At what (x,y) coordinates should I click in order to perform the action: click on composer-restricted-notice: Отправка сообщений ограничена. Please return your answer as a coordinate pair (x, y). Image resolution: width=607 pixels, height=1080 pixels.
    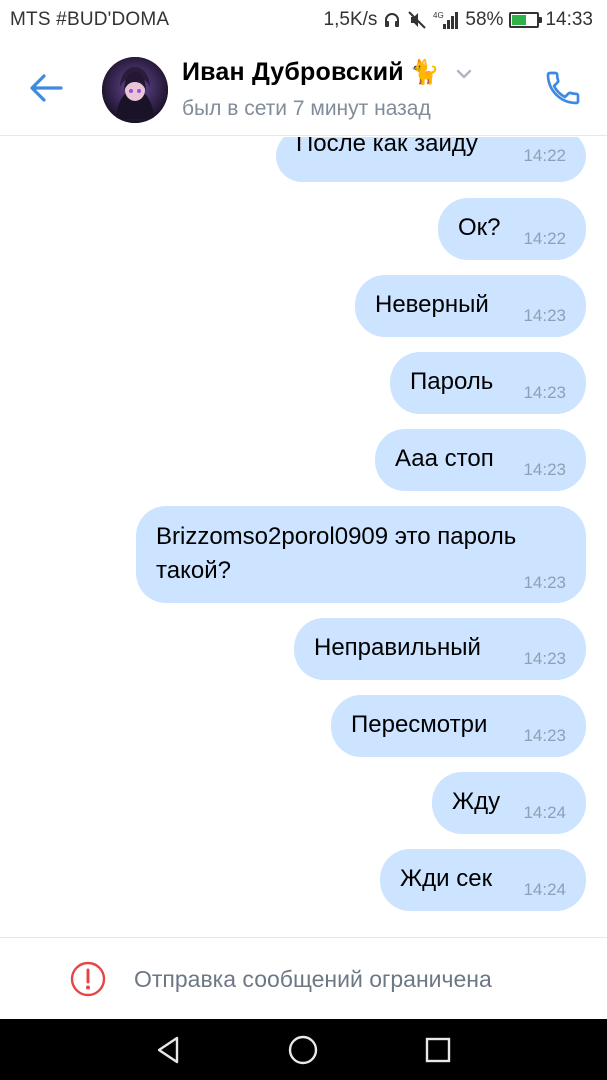
    Looking at the image, I should click on (303, 978).